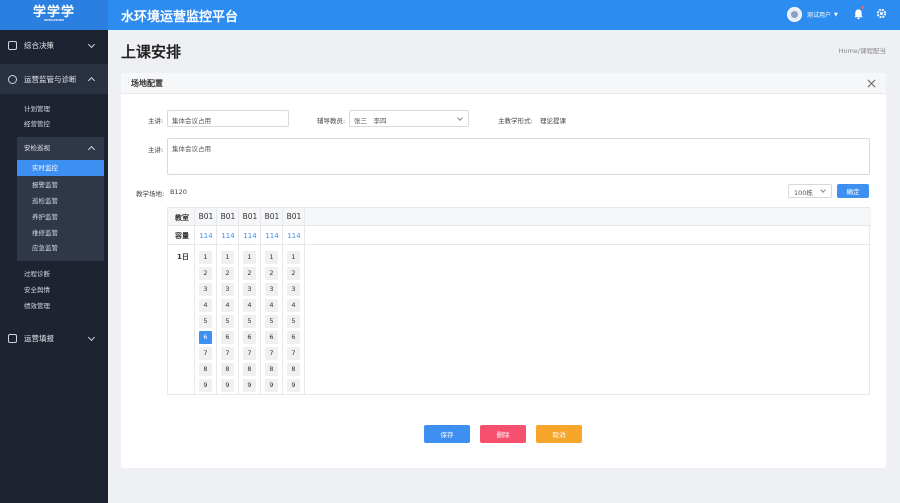 Image resolution: width=900 pixels, height=503 pixels. What do you see at coordinates (54, 306) in the screenshot?
I see `sidebar-item-performance: 绩效管理` at bounding box center [54, 306].